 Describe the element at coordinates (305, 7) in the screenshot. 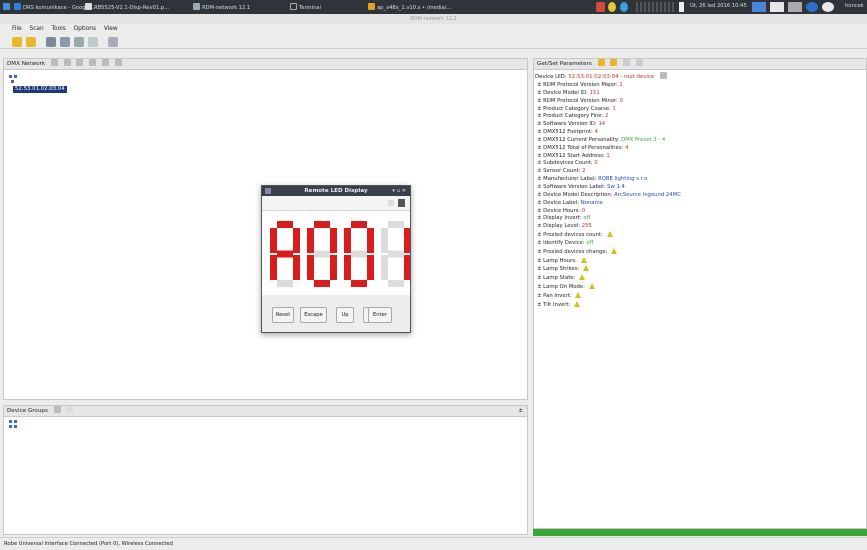

I see `taskbar-item-4: Terminal` at that location.